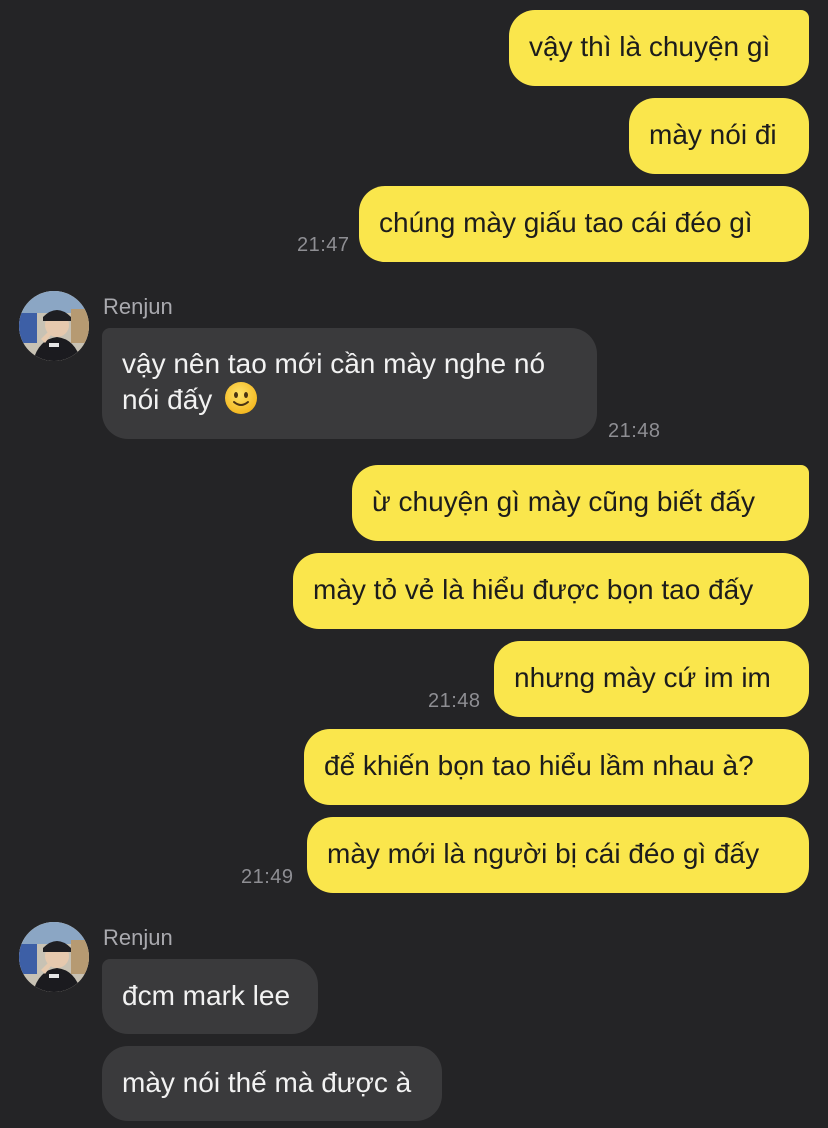  I want to click on message-text: chúng mày giấu tao cái đéo gì, so click(566, 222).